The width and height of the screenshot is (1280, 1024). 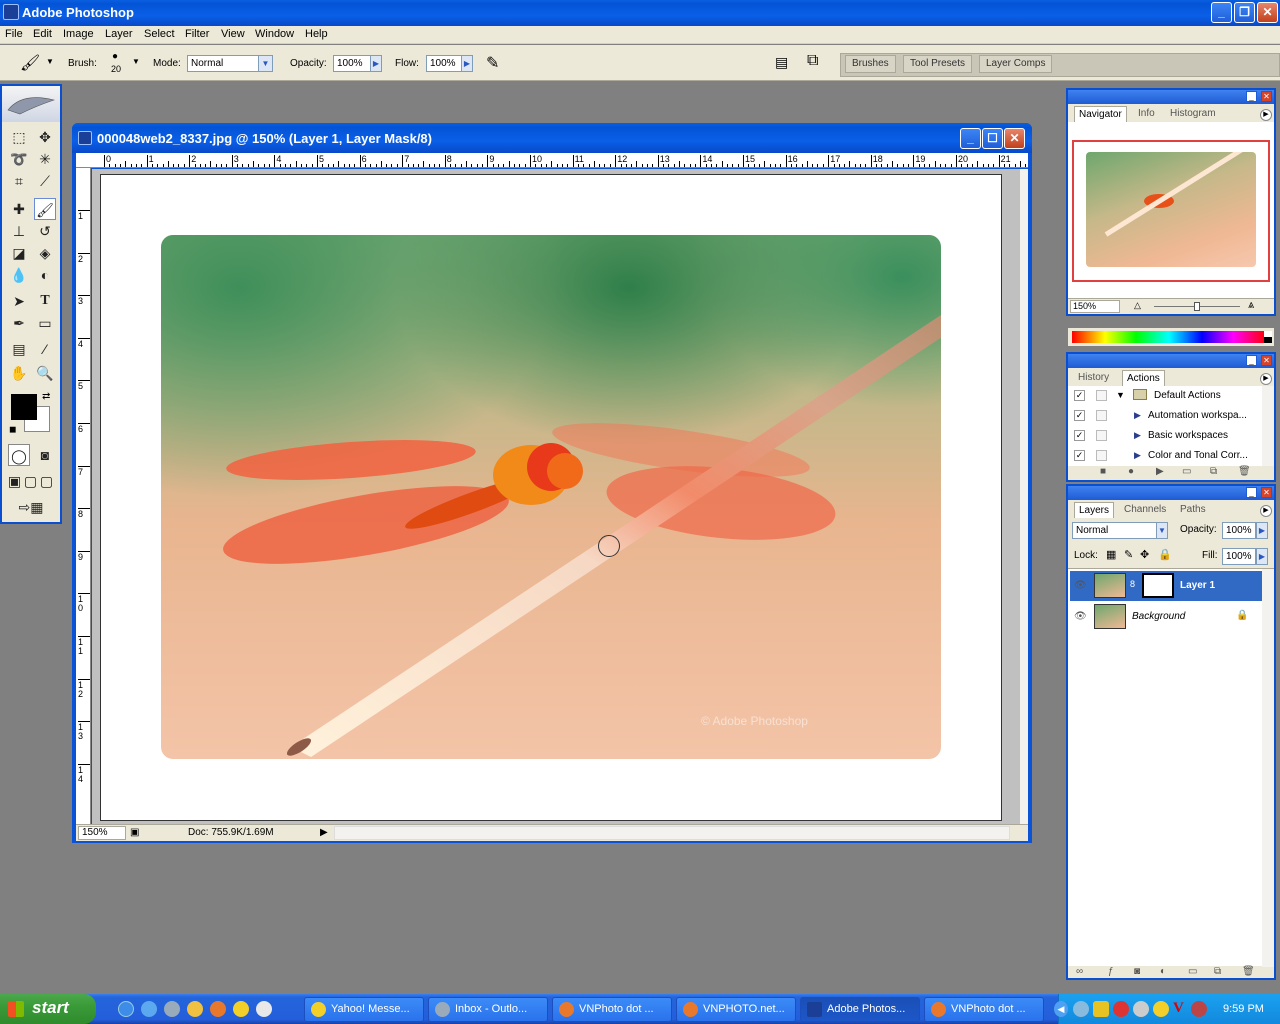 I want to click on blend-mode-select: Normal, so click(x=1120, y=530).